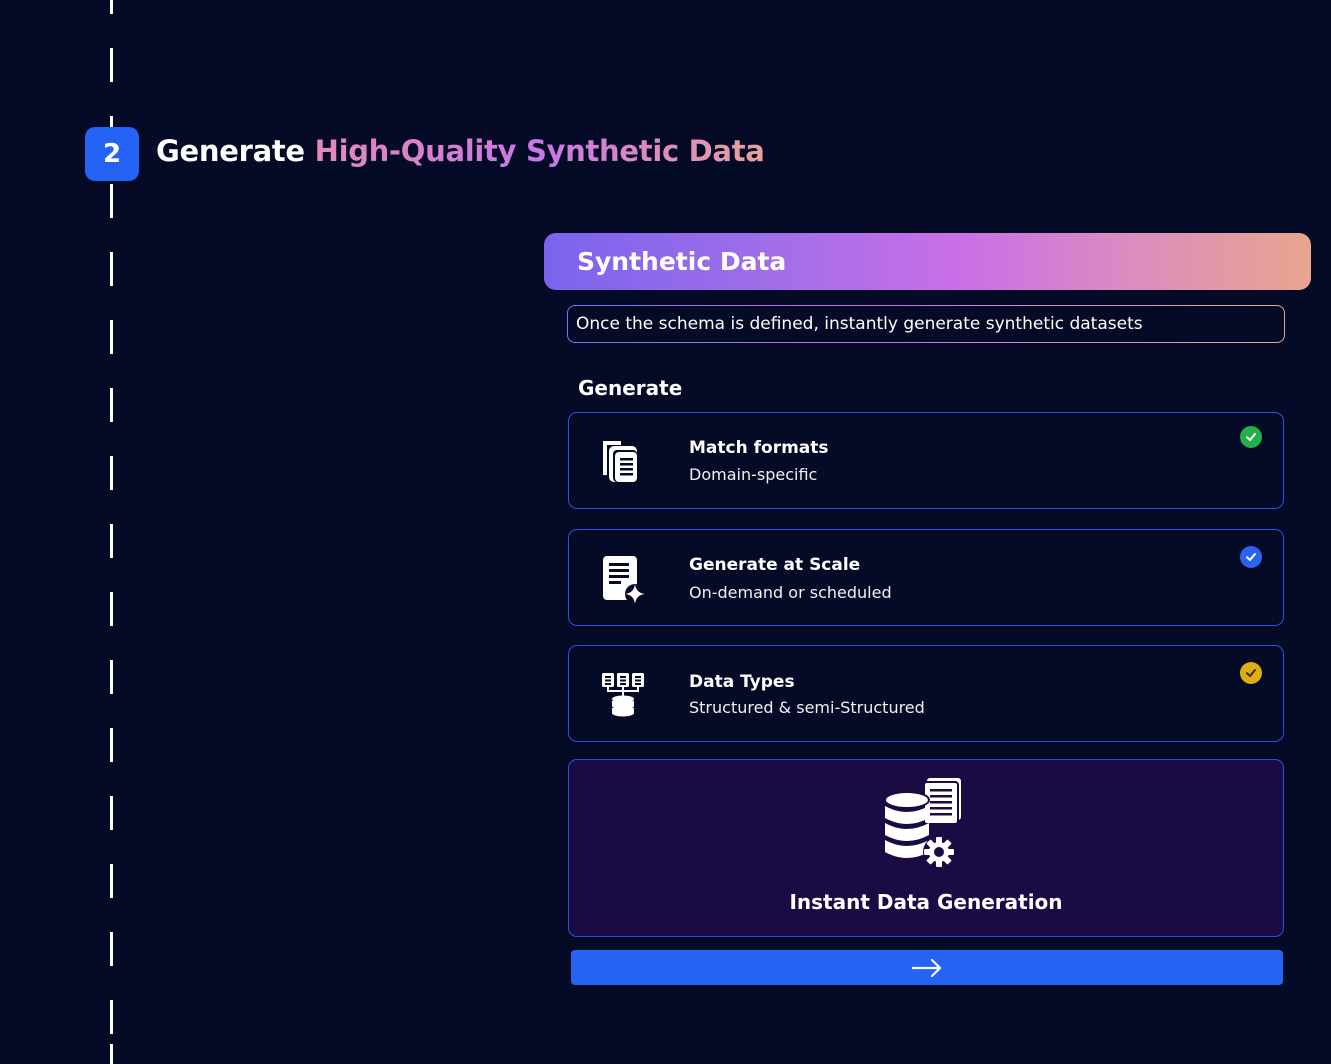 The height and width of the screenshot is (1064, 1331). What do you see at coordinates (753, 474) in the screenshot?
I see `feature-subtitle: Domain-specific` at bounding box center [753, 474].